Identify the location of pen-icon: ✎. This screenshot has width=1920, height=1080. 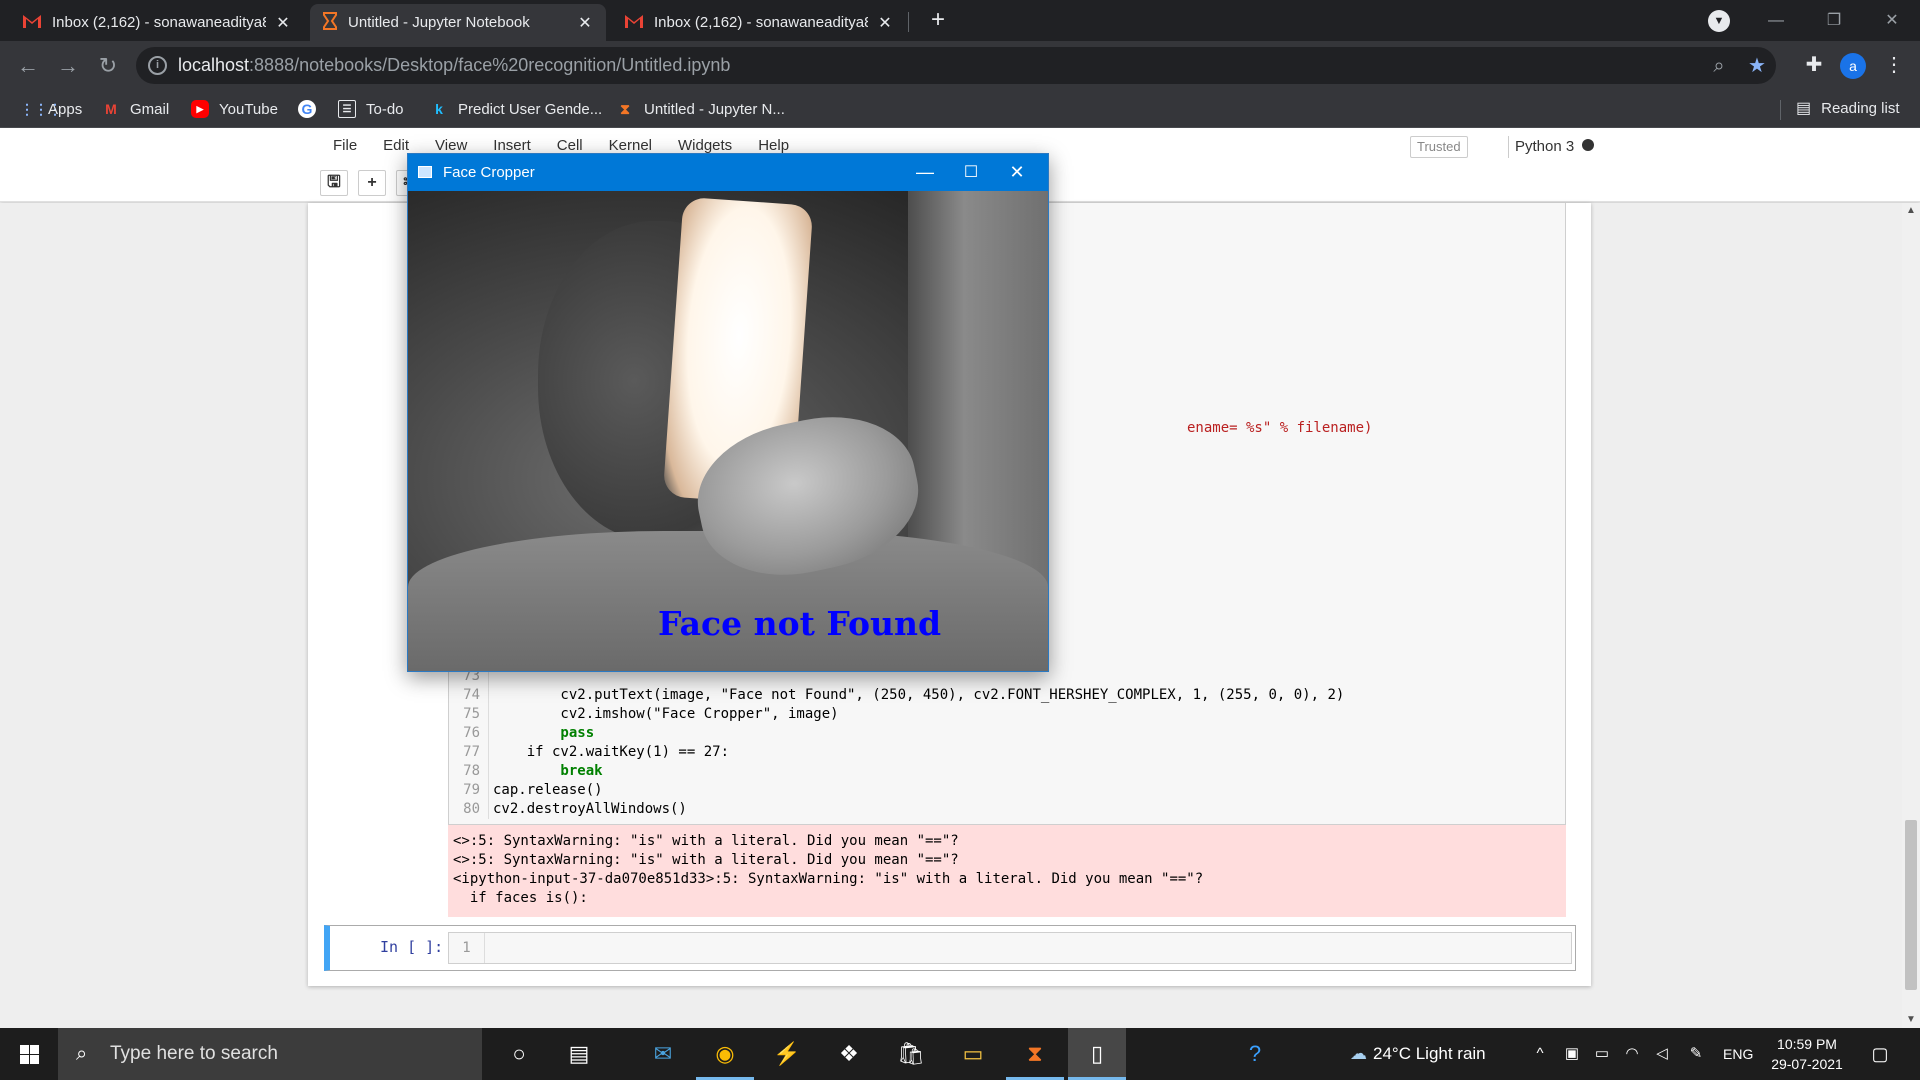
(1696, 1054).